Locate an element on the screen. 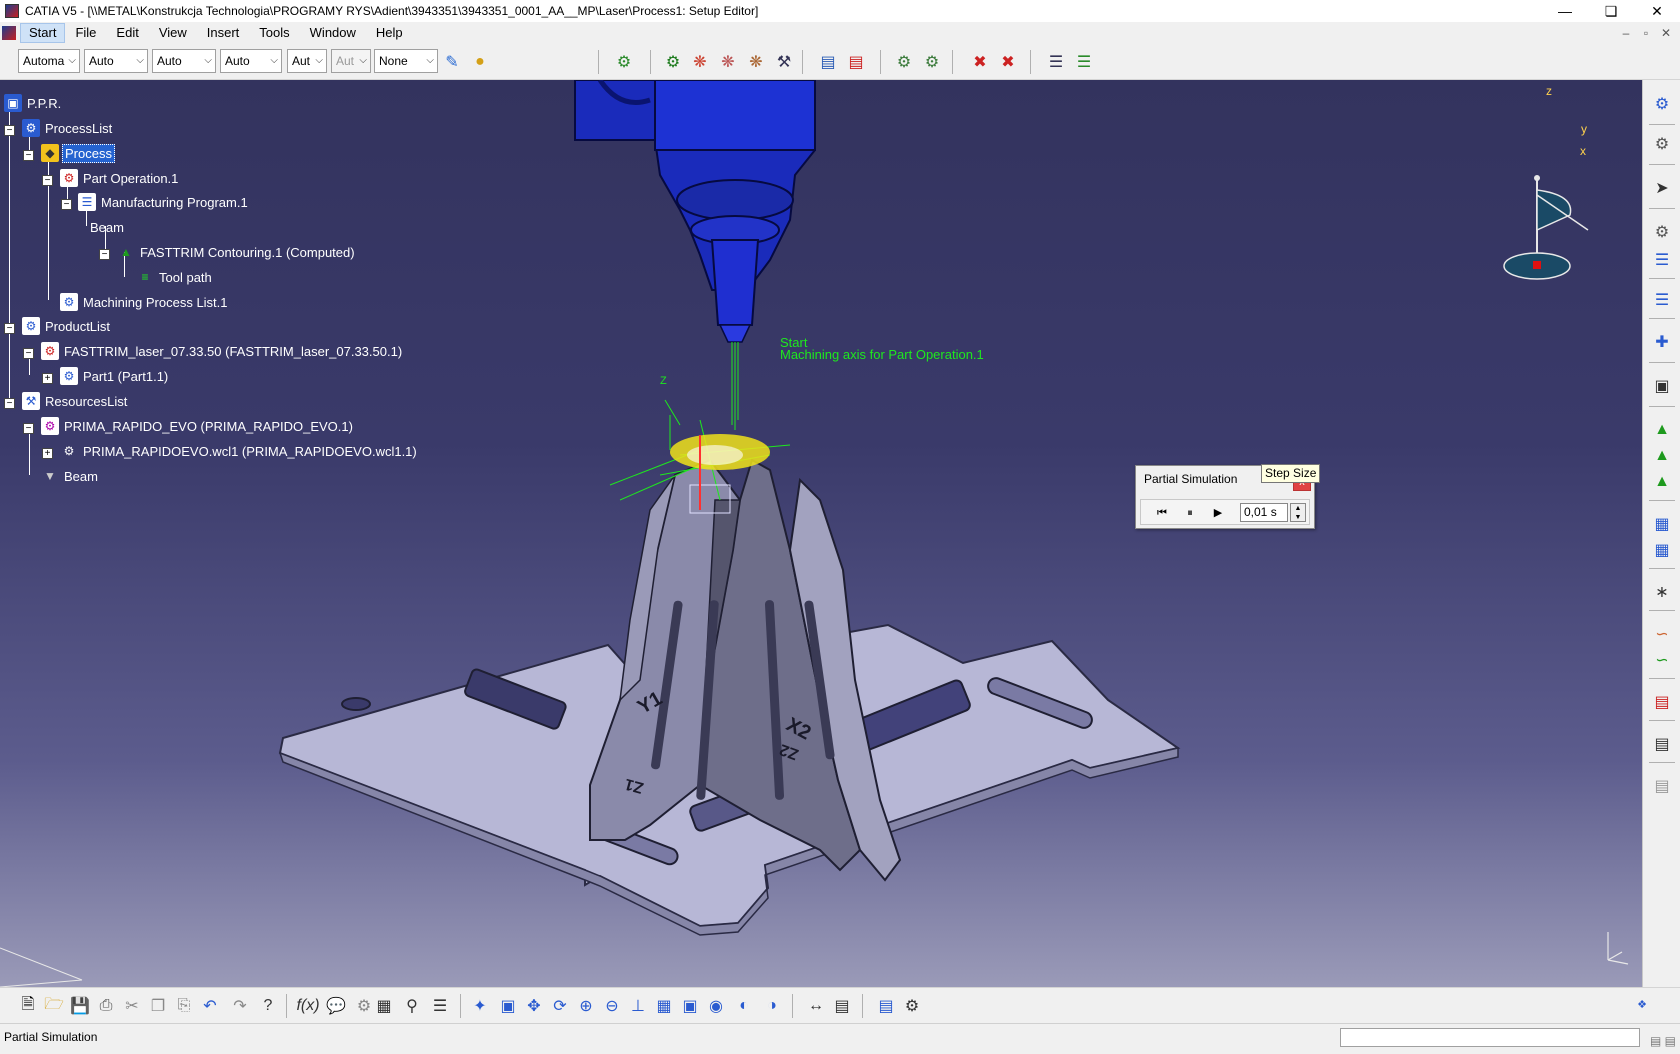 The width and height of the screenshot is (1680, 1054). video-result-icon: ❋ is located at coordinates (756, 62).